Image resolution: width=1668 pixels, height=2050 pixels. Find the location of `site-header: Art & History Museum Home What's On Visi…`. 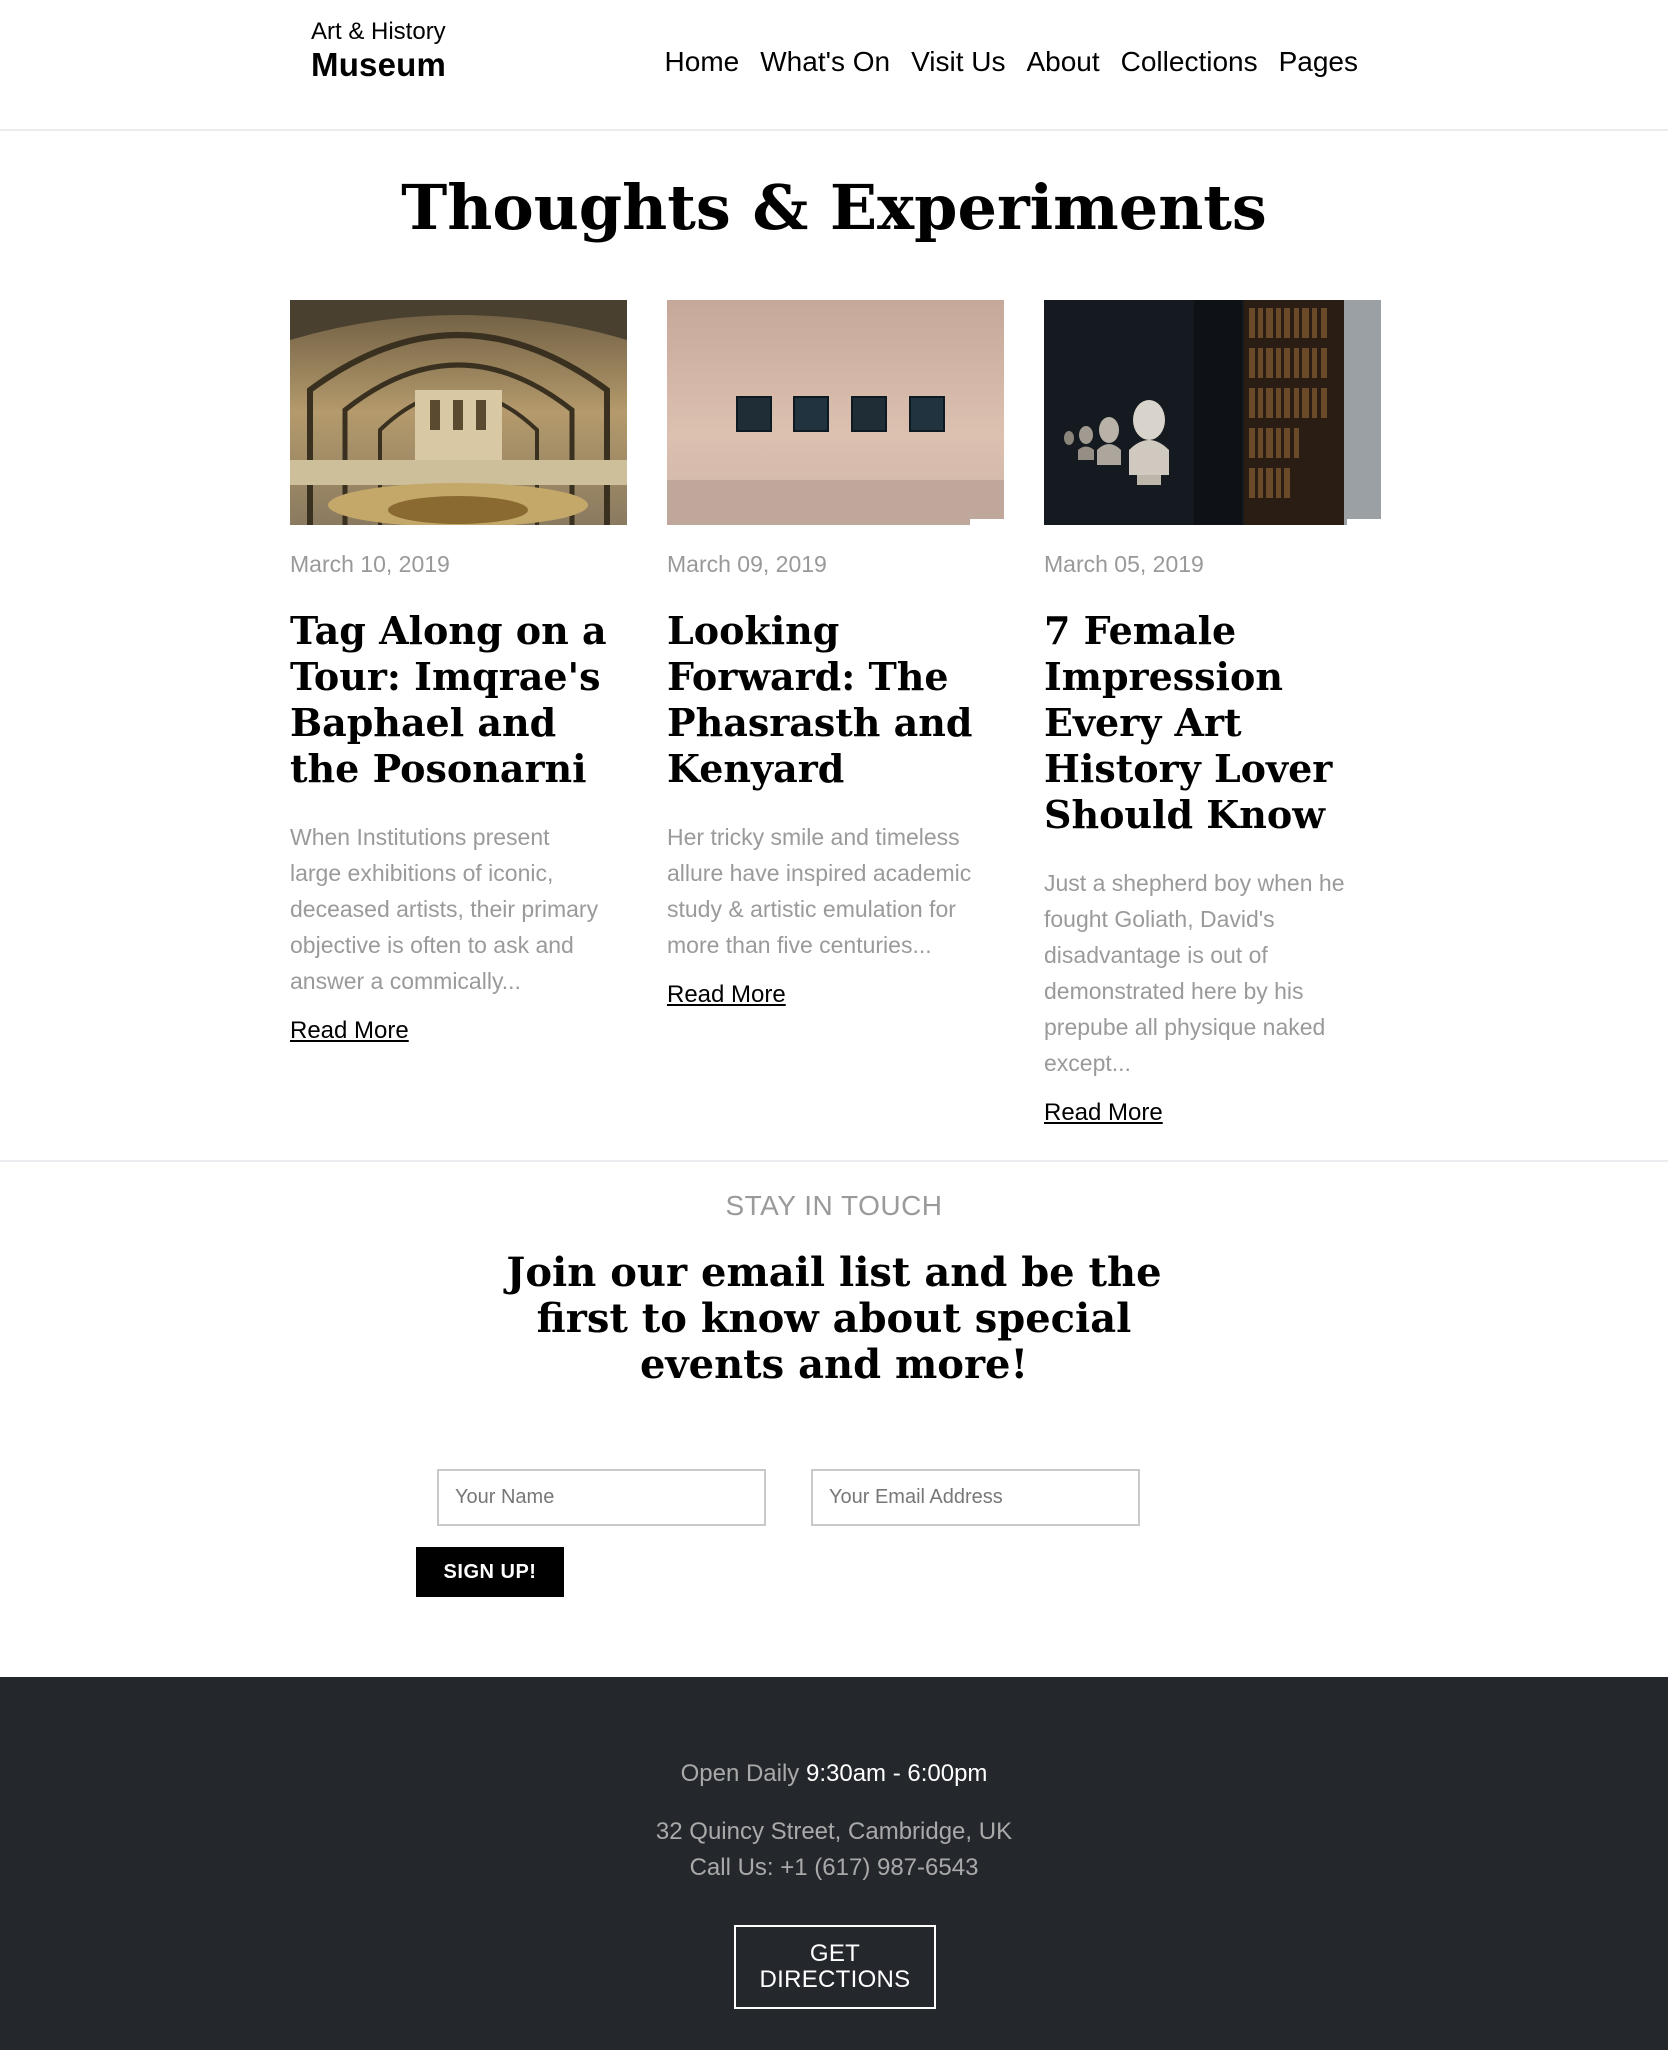

site-header: Art & History Museum Home What's On Visi… is located at coordinates (834, 65).